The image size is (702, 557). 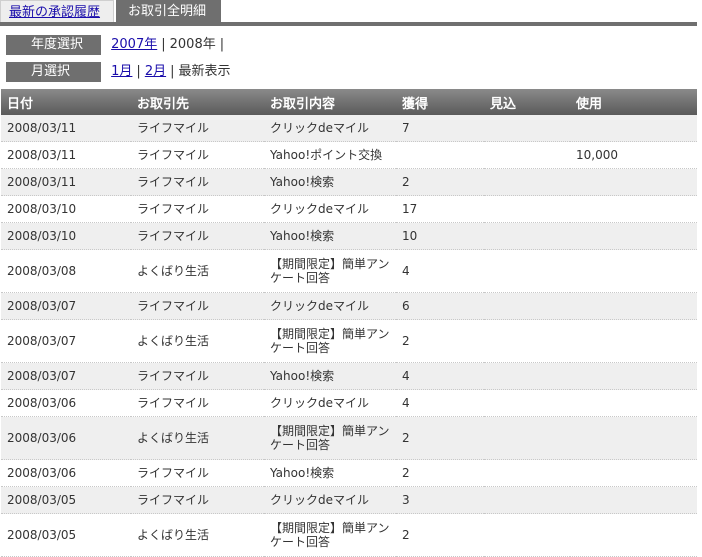 I want to click on year-filter-links: 2007年 | 2008年 |, so click(x=169, y=45).